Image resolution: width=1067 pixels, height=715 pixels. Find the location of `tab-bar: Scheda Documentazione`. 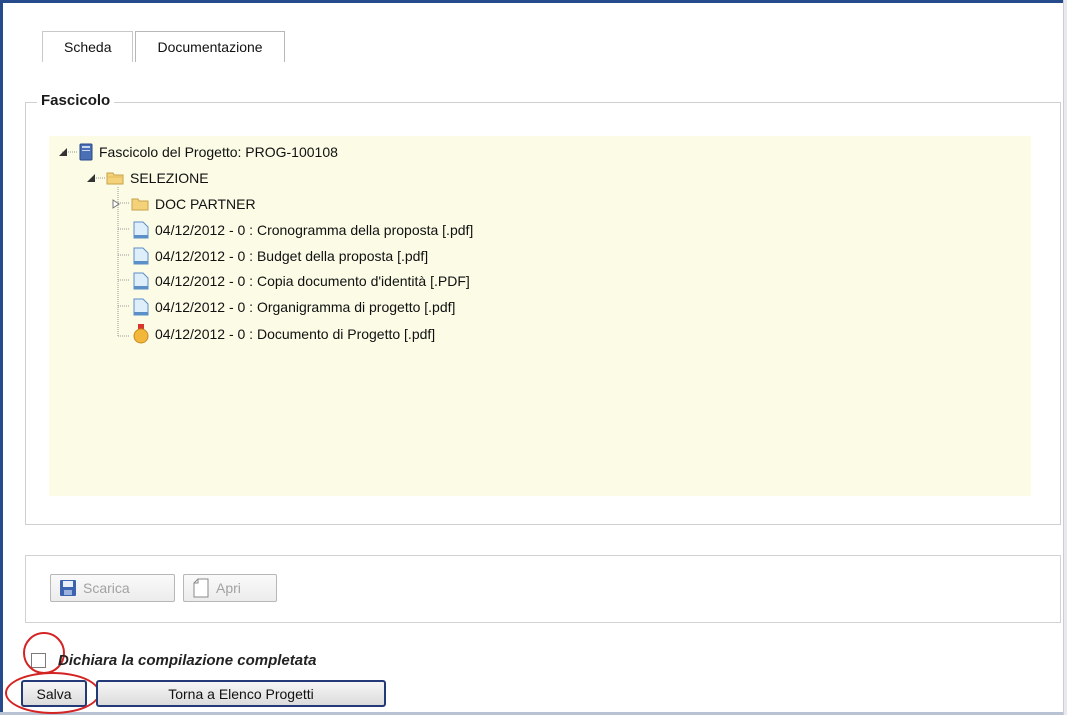

tab-bar: Scheda Documentazione is located at coordinates (163, 47).